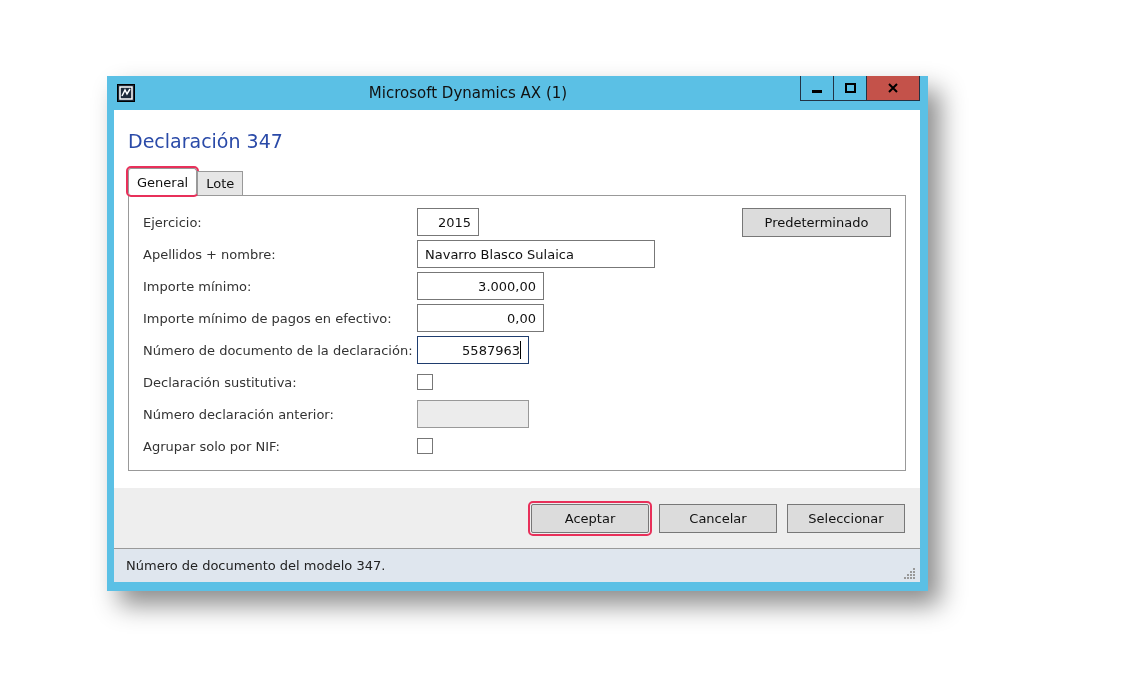  I want to click on field-label: Ejercicio:, so click(173, 222).